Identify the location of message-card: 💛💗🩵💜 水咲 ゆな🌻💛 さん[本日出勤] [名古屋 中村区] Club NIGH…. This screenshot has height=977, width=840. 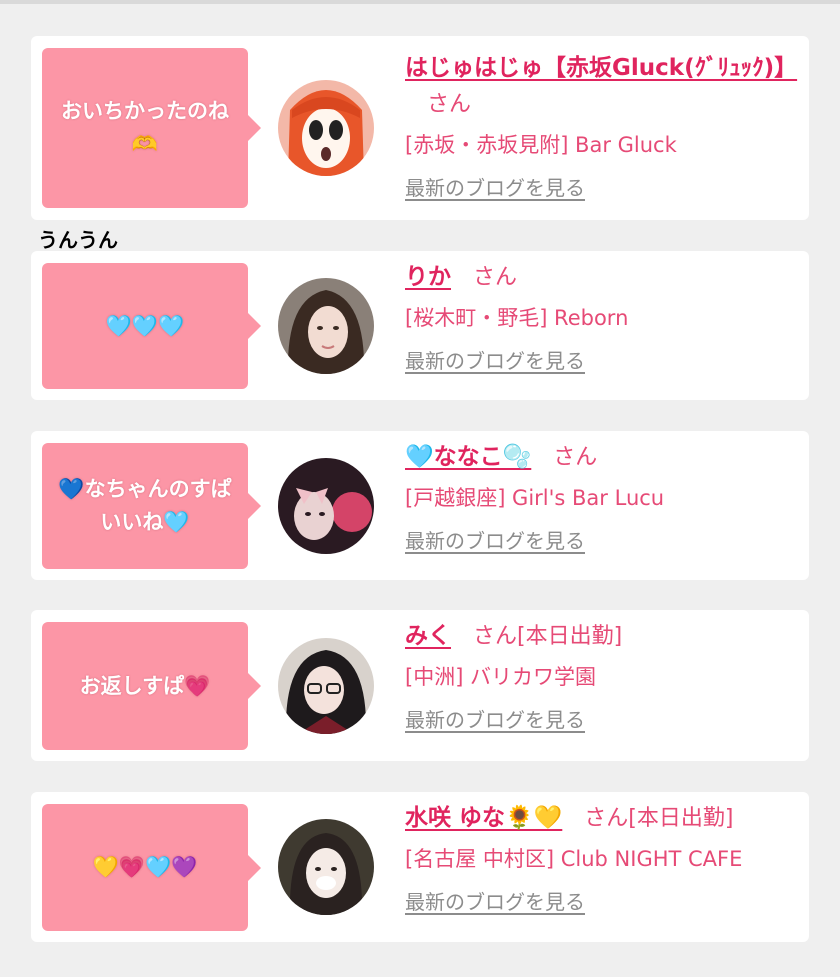
(420, 867).